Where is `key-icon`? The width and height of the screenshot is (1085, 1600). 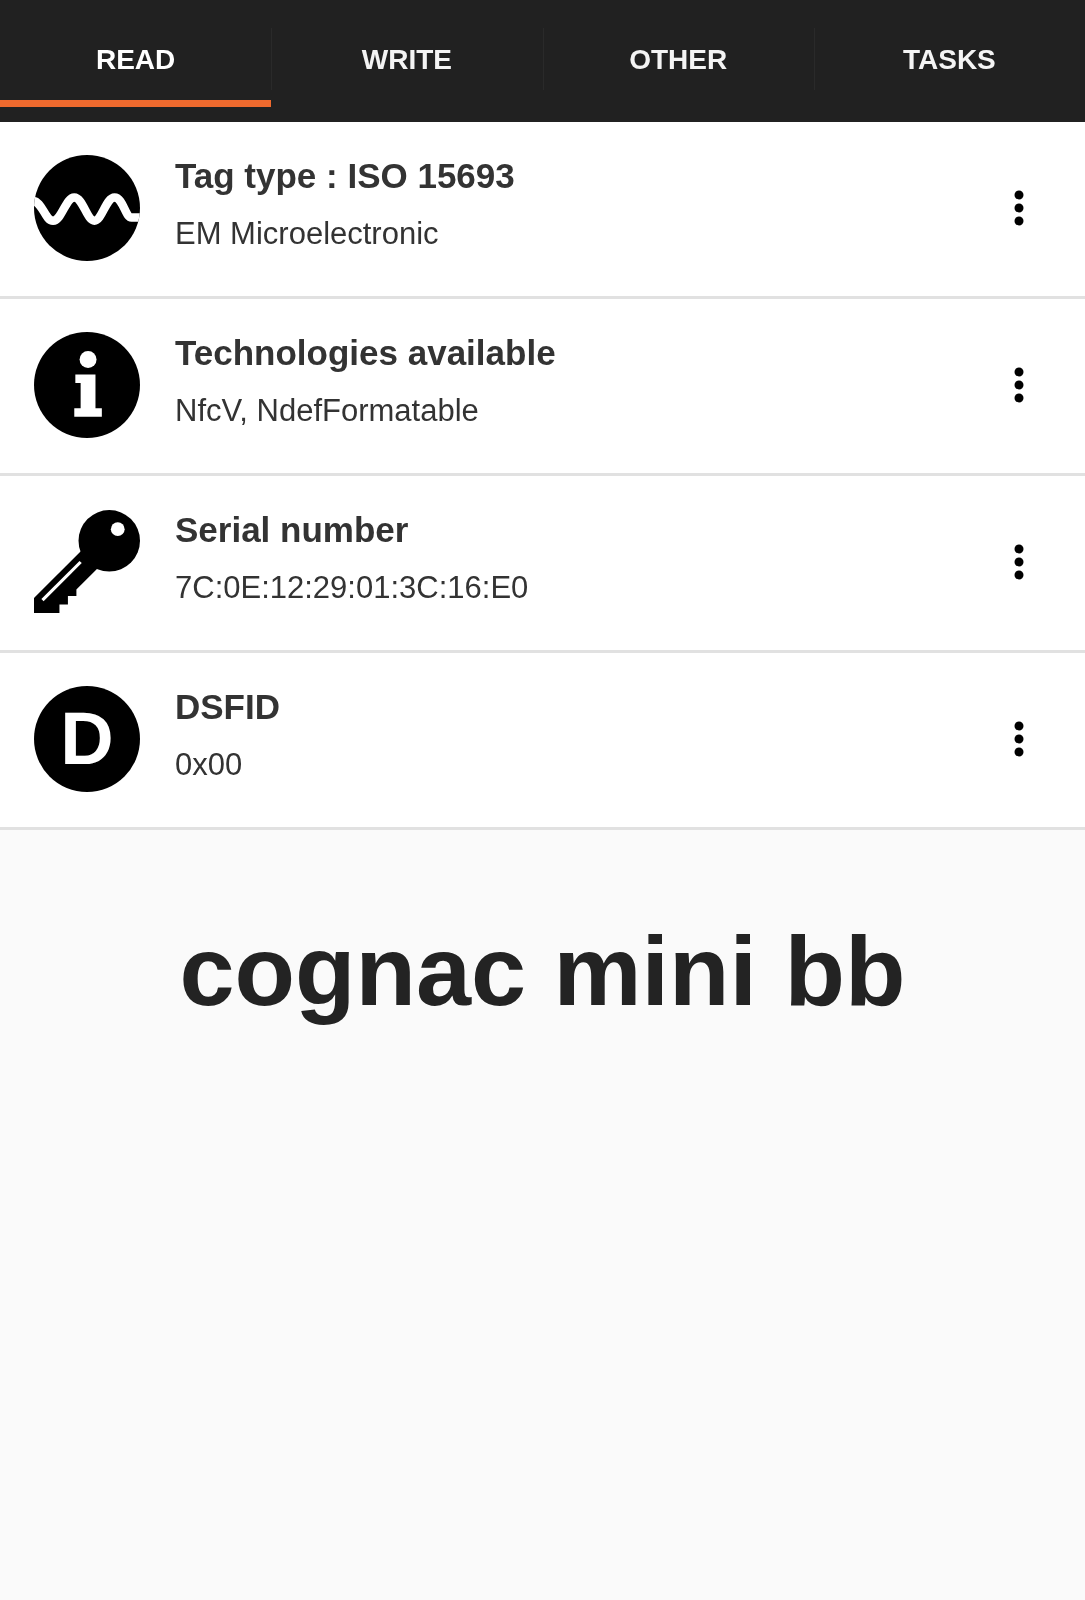
key-icon is located at coordinates (87, 561).